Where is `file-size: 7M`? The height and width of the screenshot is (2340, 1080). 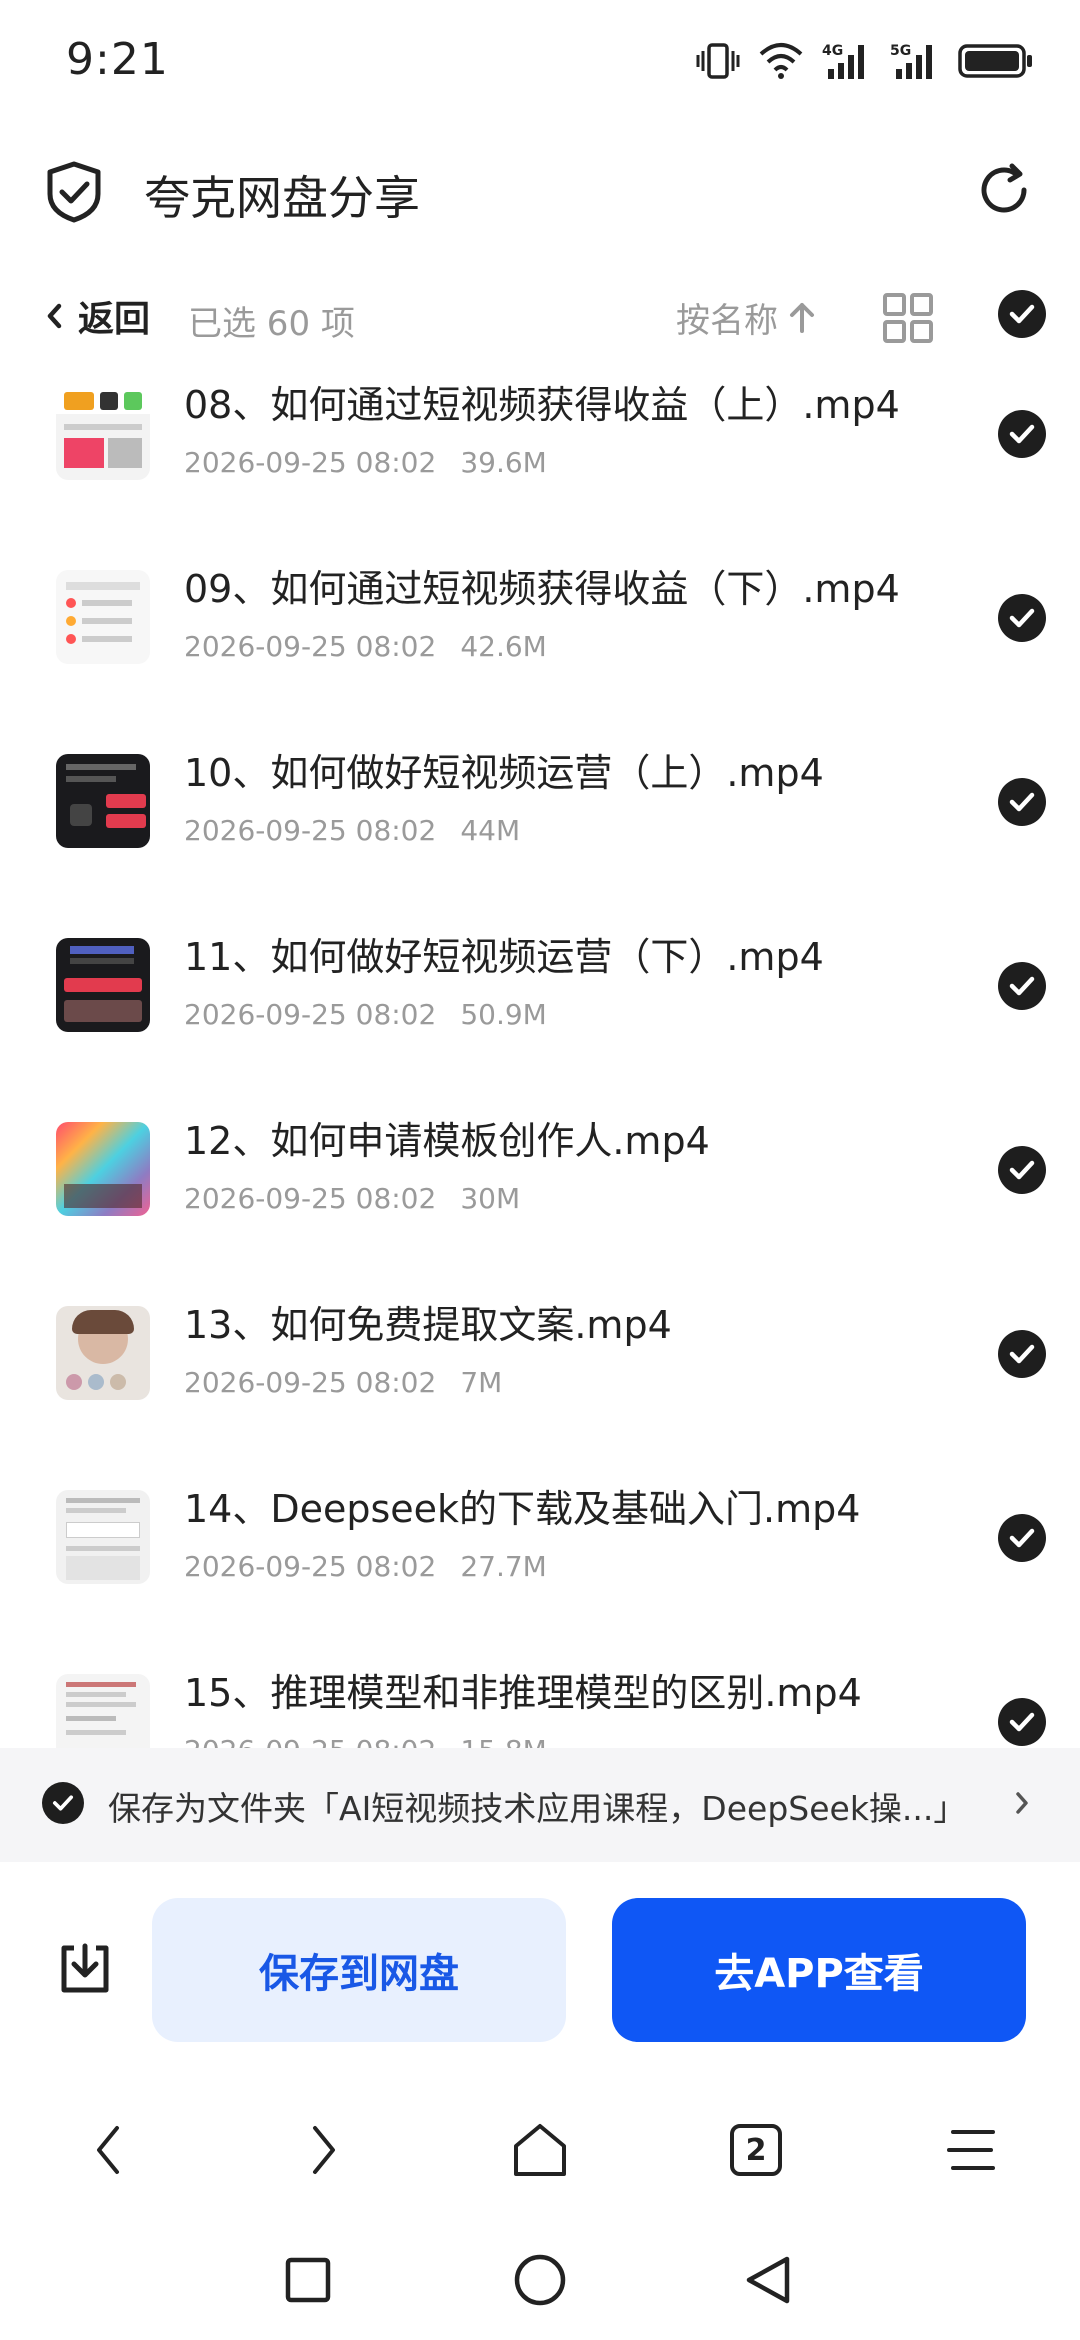
file-size: 7M is located at coordinates (481, 1382).